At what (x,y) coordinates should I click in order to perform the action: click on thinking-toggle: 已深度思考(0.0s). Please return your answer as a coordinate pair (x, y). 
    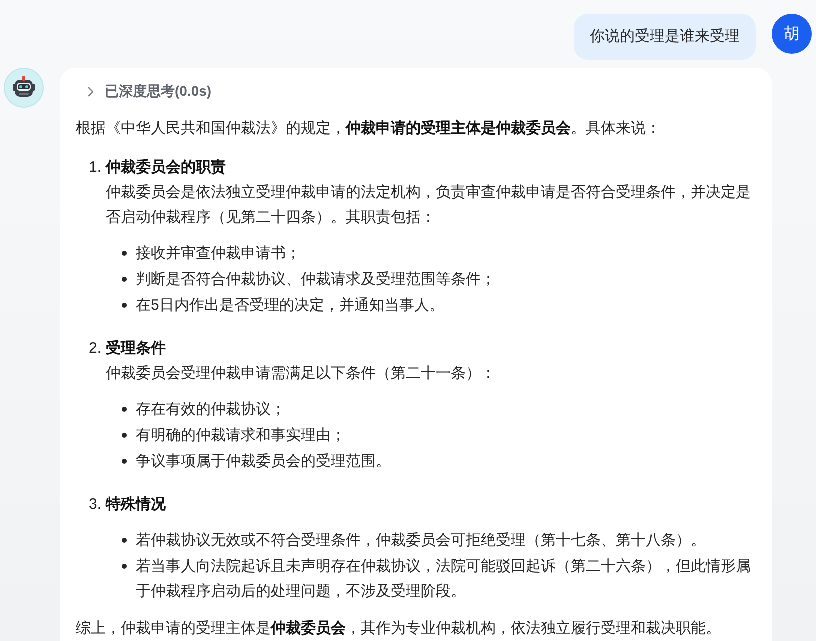
    Looking at the image, I should click on (150, 92).